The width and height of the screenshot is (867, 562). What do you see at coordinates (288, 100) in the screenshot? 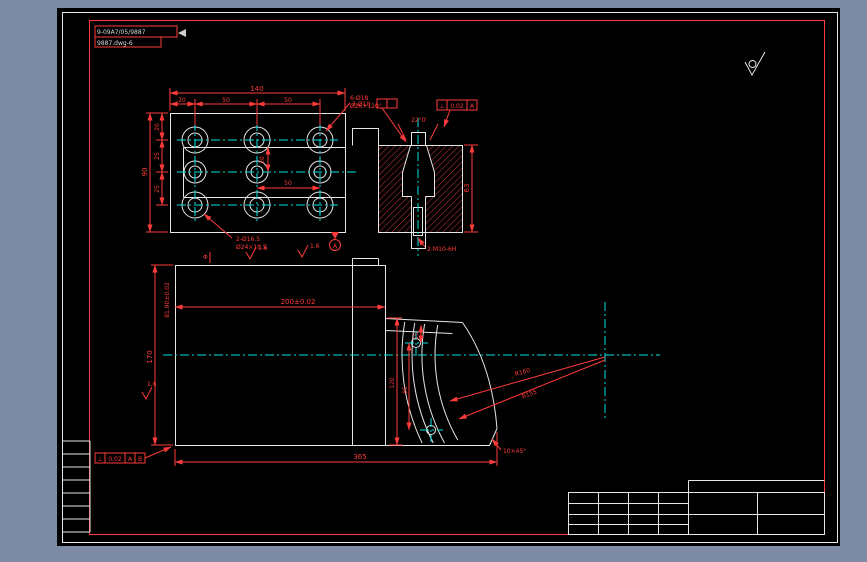
I see `dim-50b: 50` at bounding box center [288, 100].